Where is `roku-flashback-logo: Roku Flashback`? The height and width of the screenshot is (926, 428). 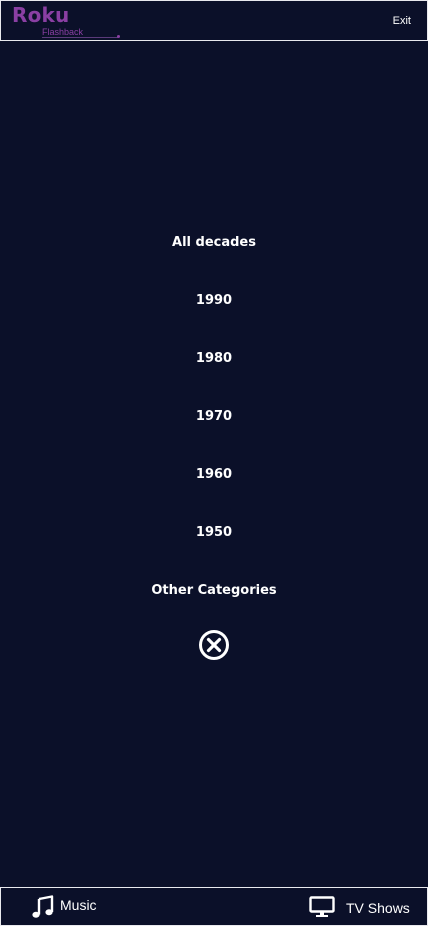
roku-flashback-logo: Roku Flashback is located at coordinates (68, 21).